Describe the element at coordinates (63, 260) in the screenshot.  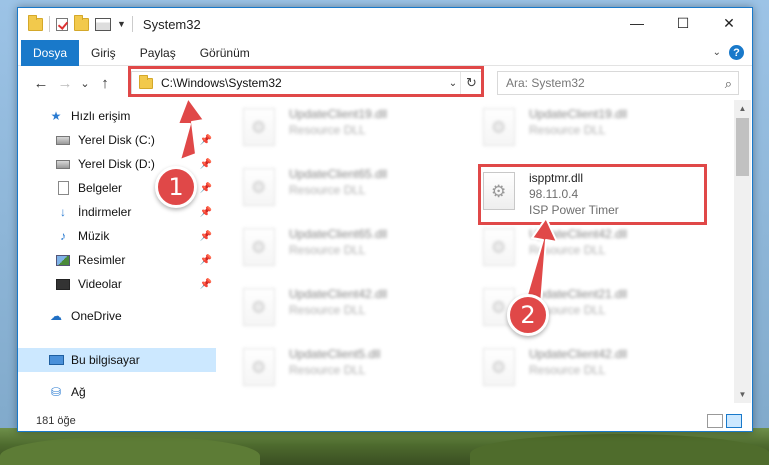
I see `pictures-icon` at that location.